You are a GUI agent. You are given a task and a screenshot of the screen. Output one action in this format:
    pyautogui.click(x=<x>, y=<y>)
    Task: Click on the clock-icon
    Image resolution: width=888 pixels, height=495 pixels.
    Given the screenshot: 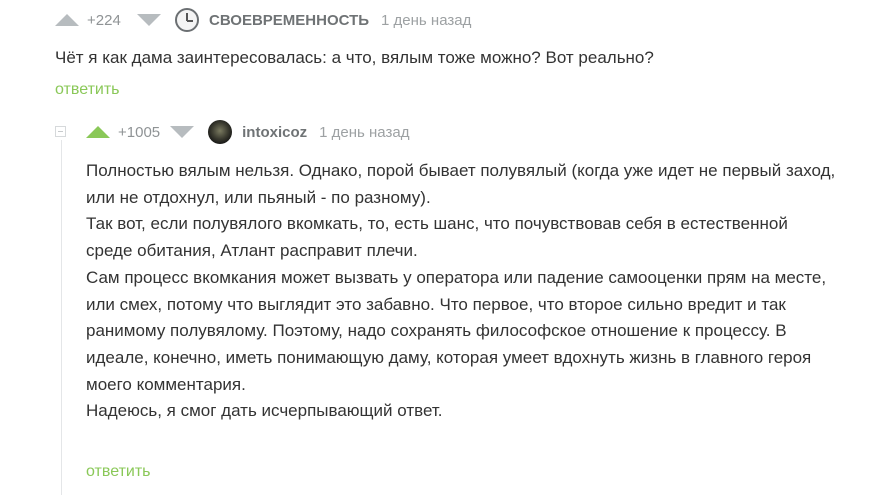 What is the action you would take?
    pyautogui.click(x=187, y=20)
    